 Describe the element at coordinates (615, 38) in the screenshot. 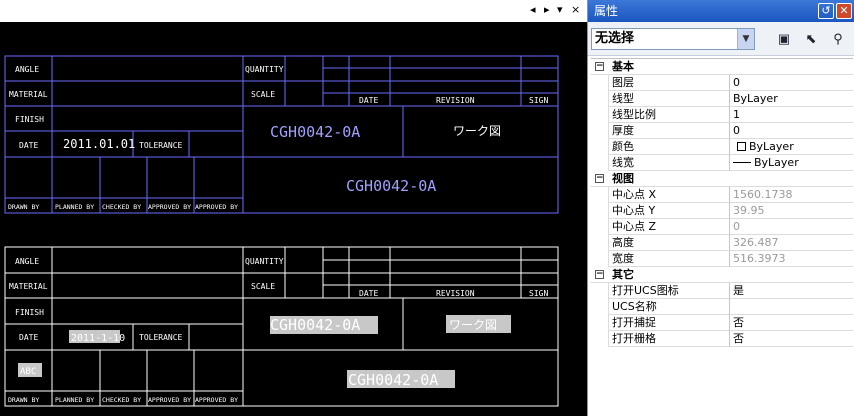

I see `selection-value: 无选择` at that location.